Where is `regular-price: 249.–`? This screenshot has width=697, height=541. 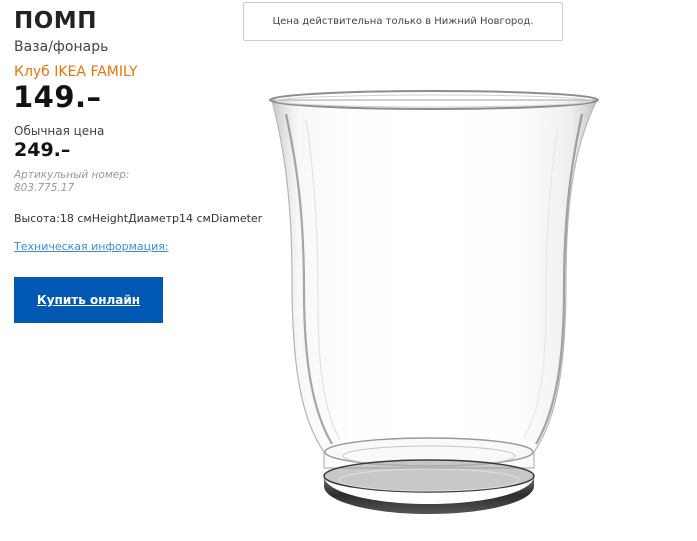 regular-price: 249.– is located at coordinates (42, 150).